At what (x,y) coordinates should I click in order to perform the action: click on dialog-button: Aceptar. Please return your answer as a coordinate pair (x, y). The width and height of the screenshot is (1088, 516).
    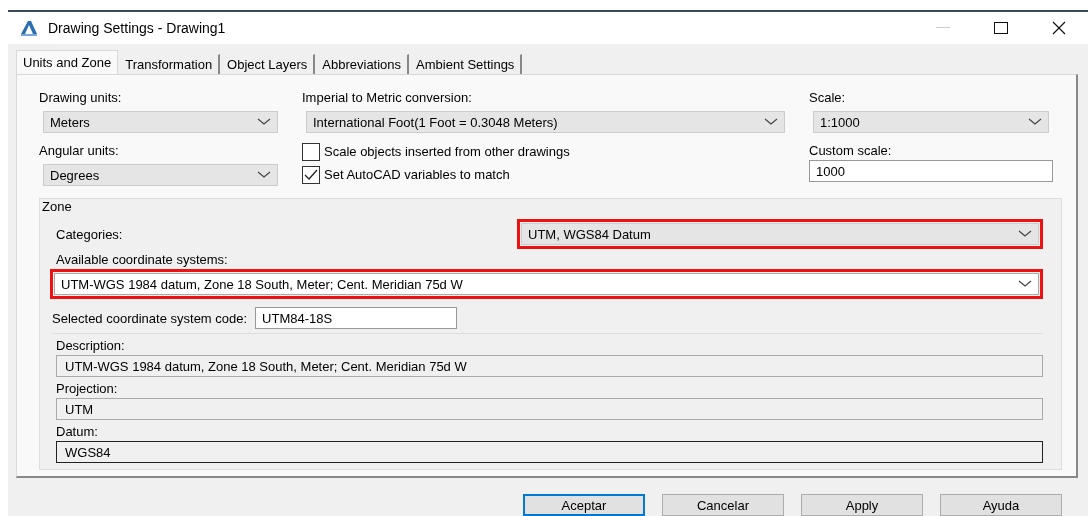
    Looking at the image, I should click on (584, 505).